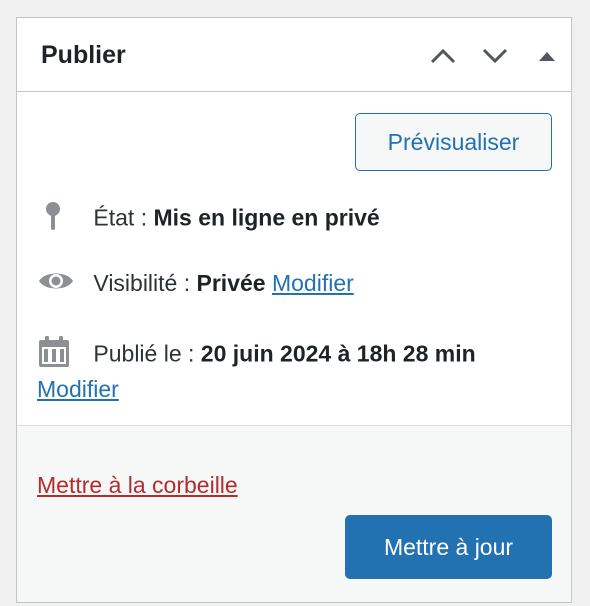 Image resolution: width=590 pixels, height=606 pixels. I want to click on preview-button: Prévisualiser, so click(453, 142).